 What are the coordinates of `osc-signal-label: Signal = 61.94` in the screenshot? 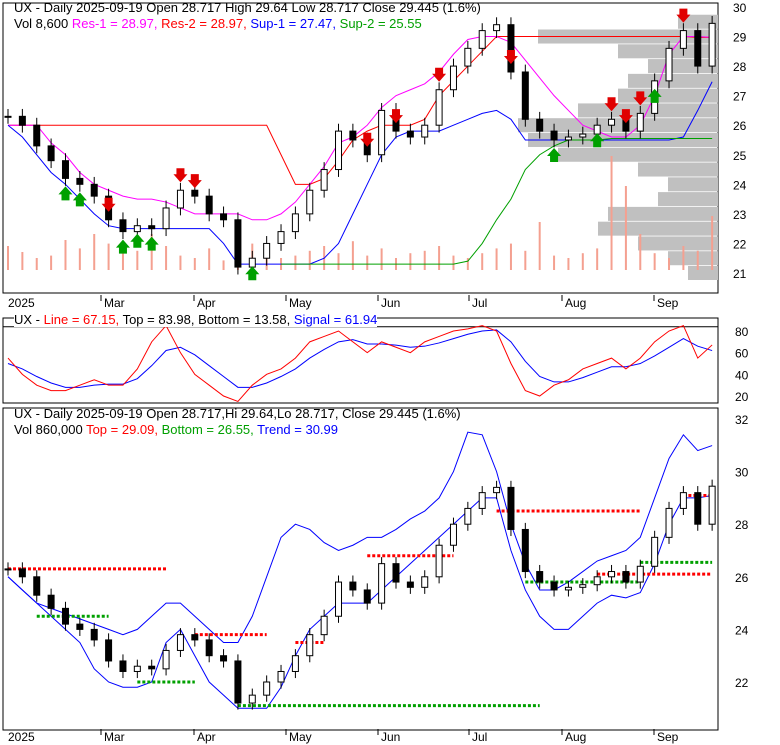 It's located at (335, 319).